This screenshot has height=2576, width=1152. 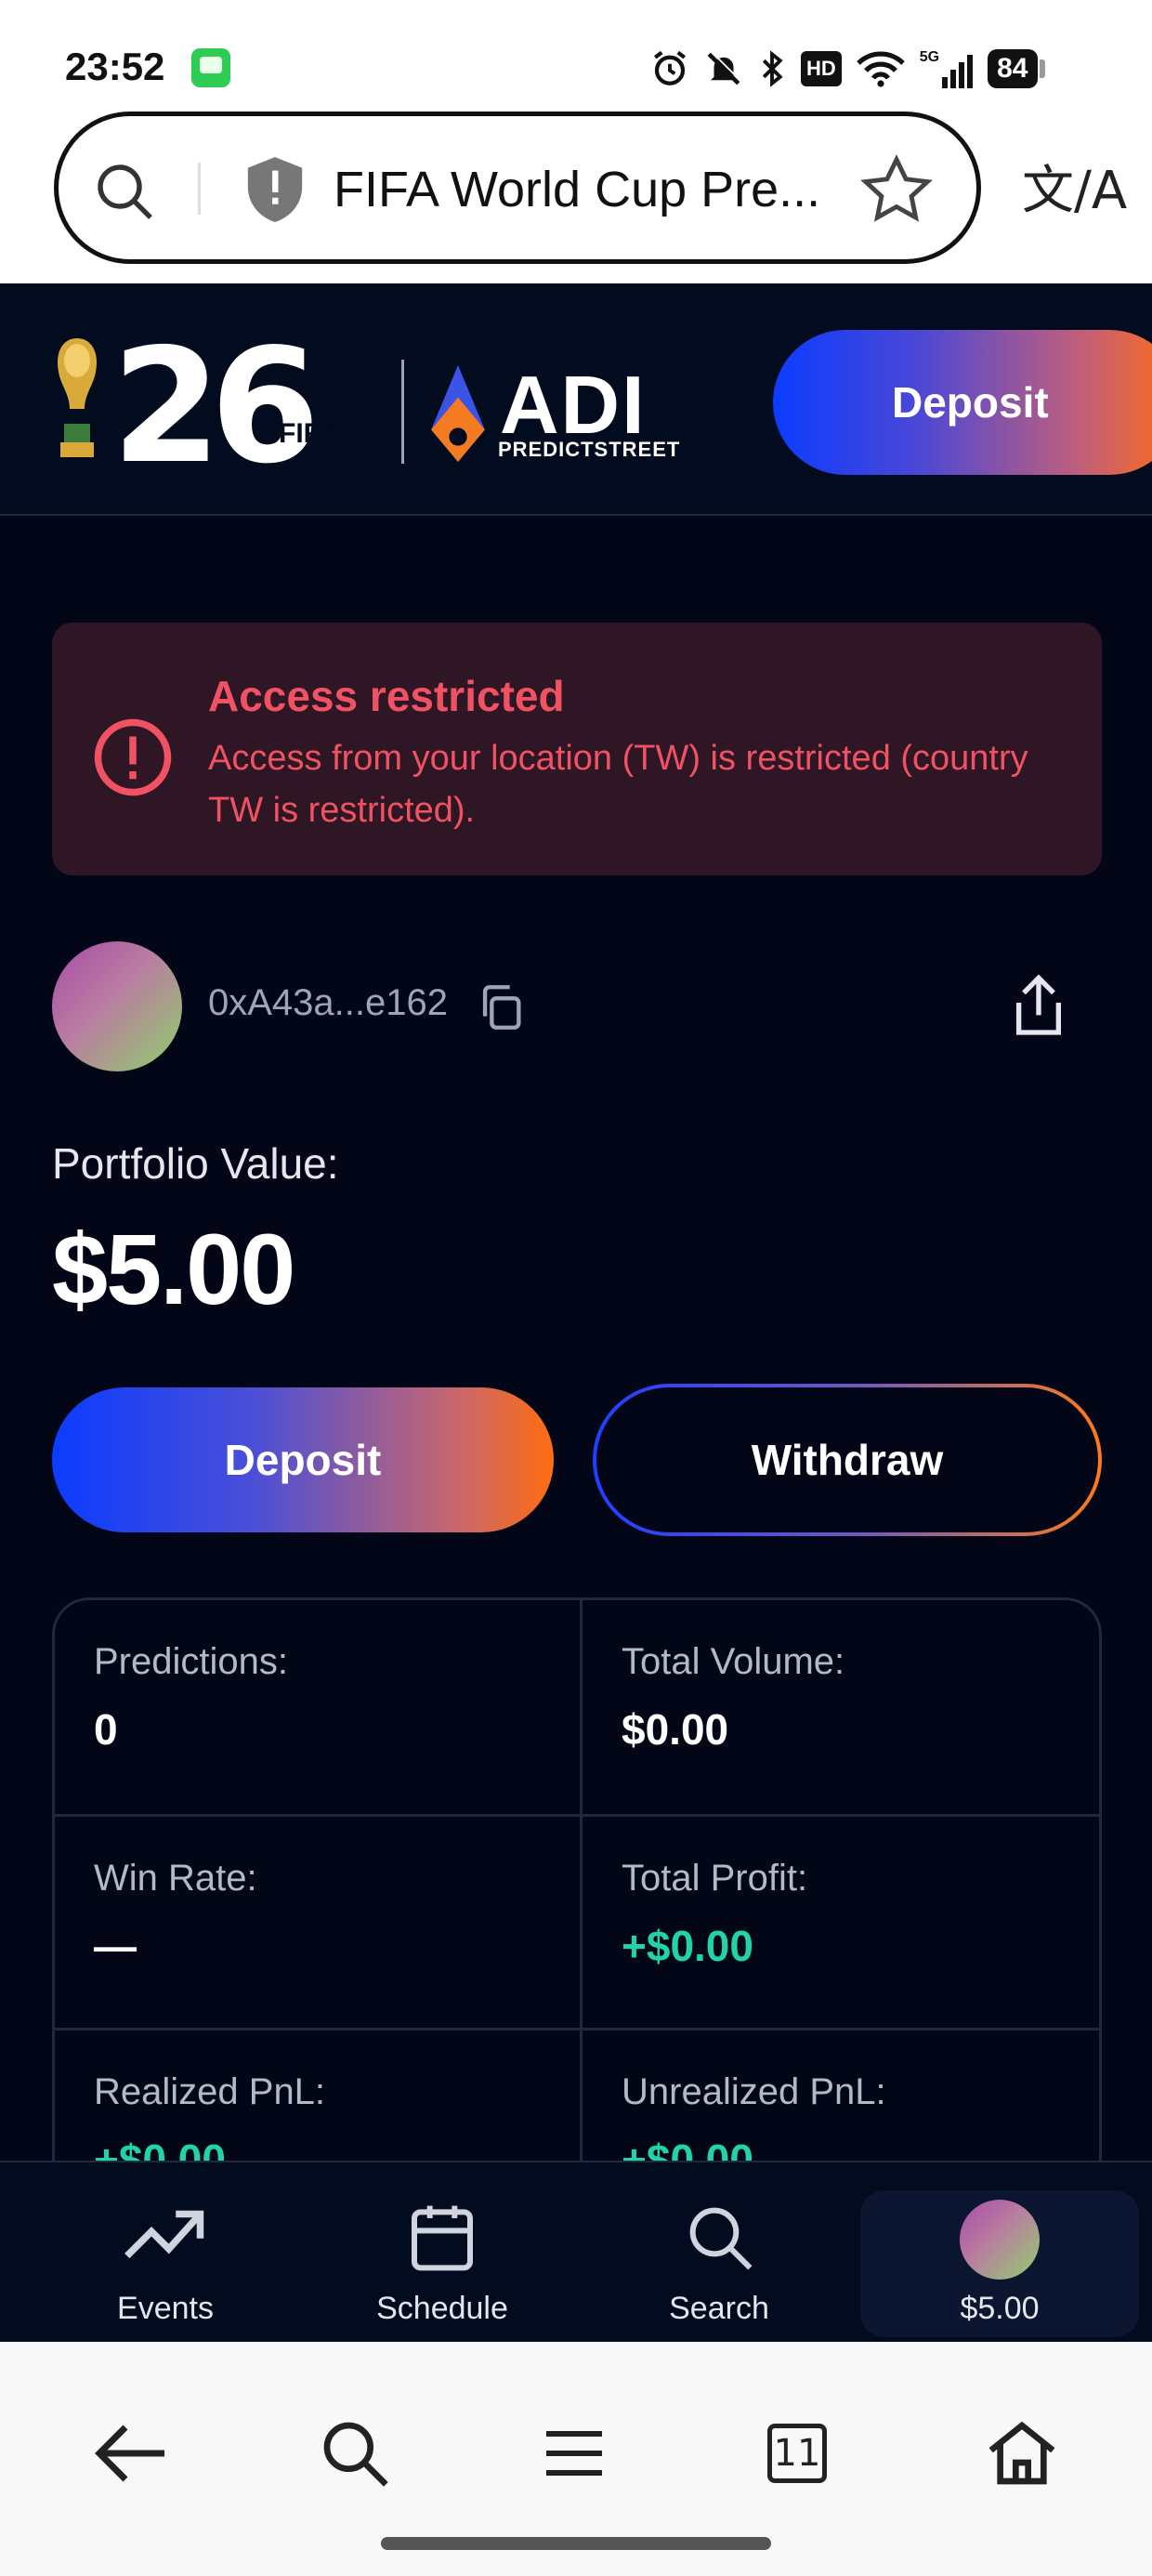 I want to click on back-arrow-icon, so click(x=129, y=2453).